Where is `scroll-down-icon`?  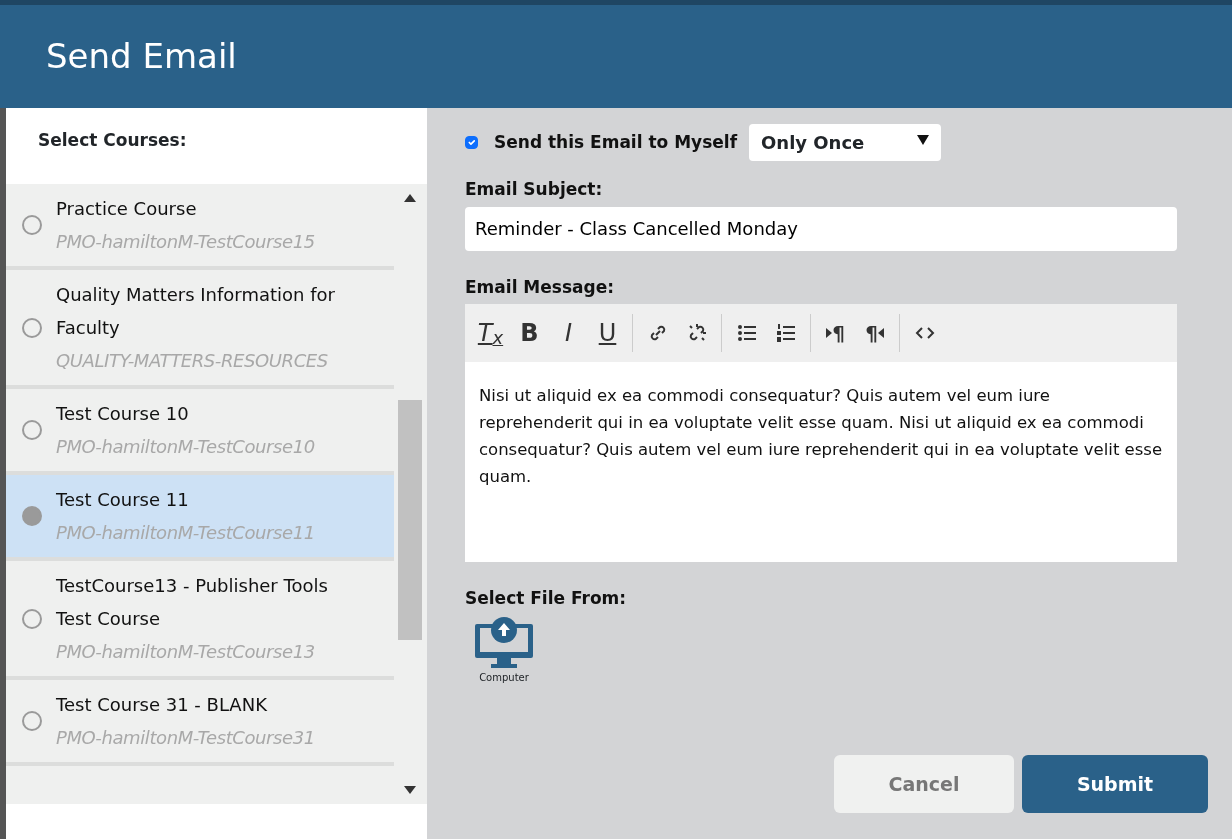
scroll-down-icon is located at coordinates (410, 790).